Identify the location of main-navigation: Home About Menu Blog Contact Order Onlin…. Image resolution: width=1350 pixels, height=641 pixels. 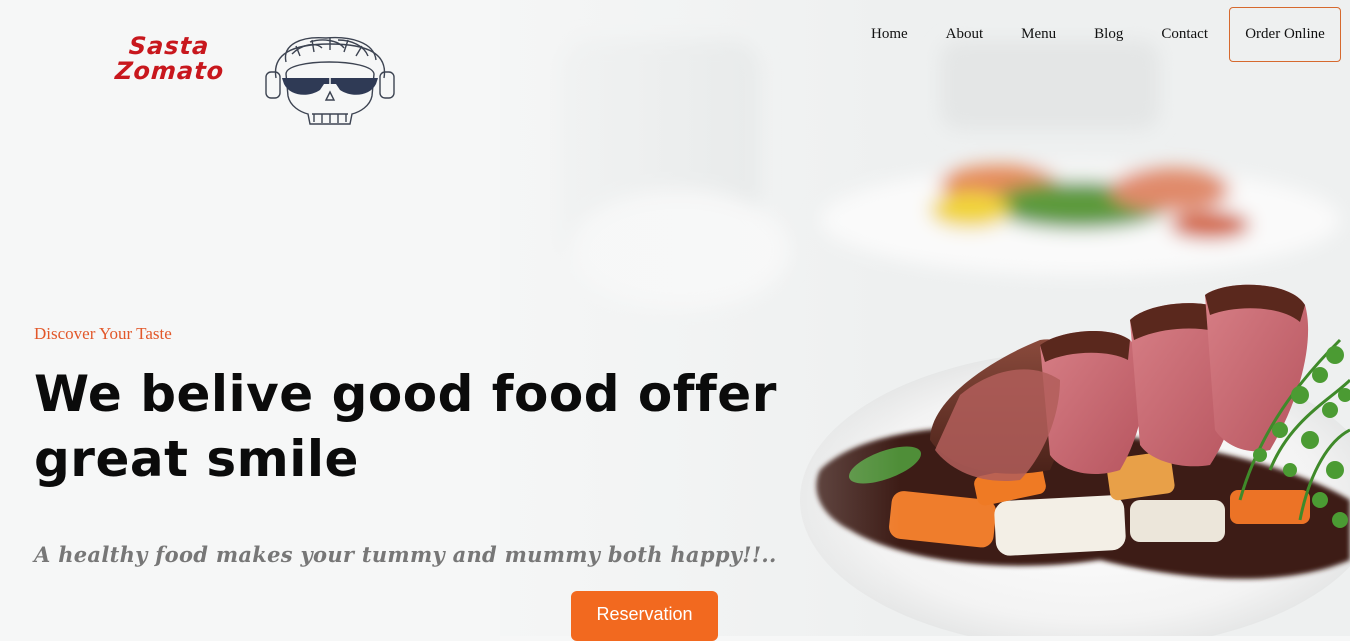
(1101, 34).